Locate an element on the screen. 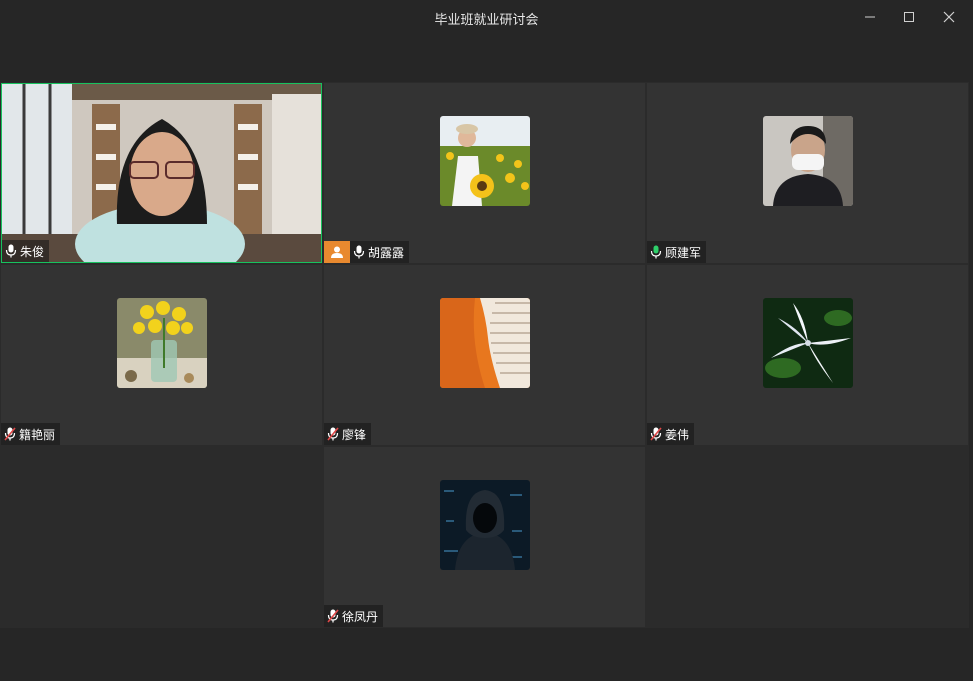  video-tile-jiangwei: 姜伟 is located at coordinates (807, 355).